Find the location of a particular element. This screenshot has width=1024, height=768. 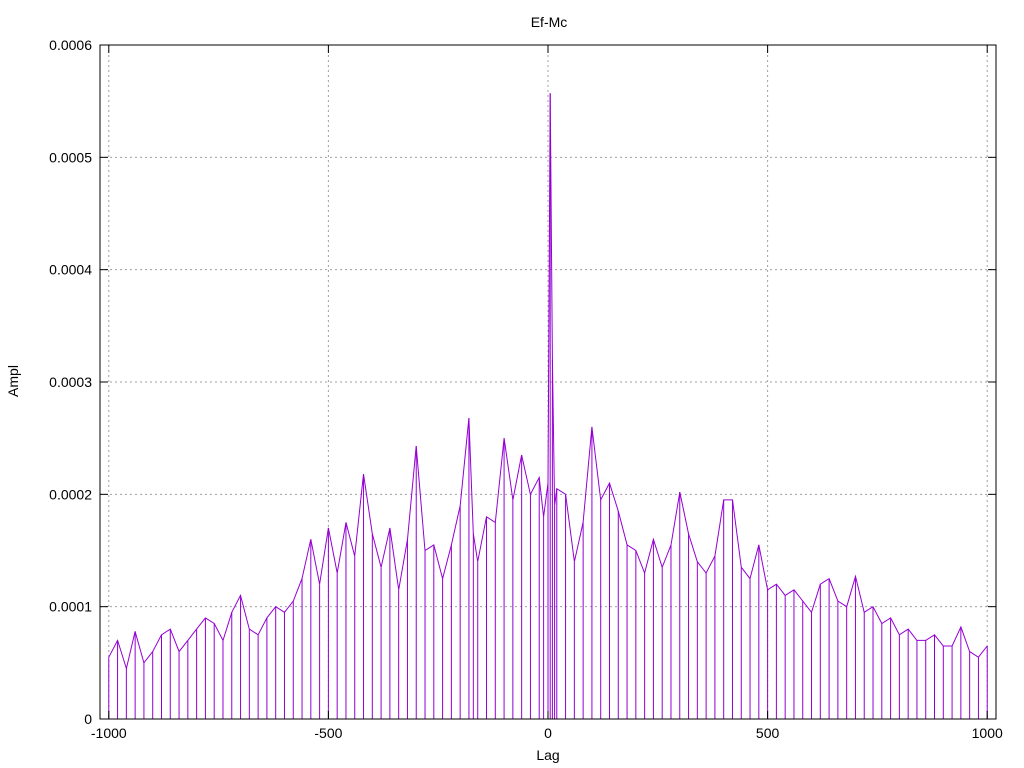

x-tick-label: 500 is located at coordinates (768, 733).